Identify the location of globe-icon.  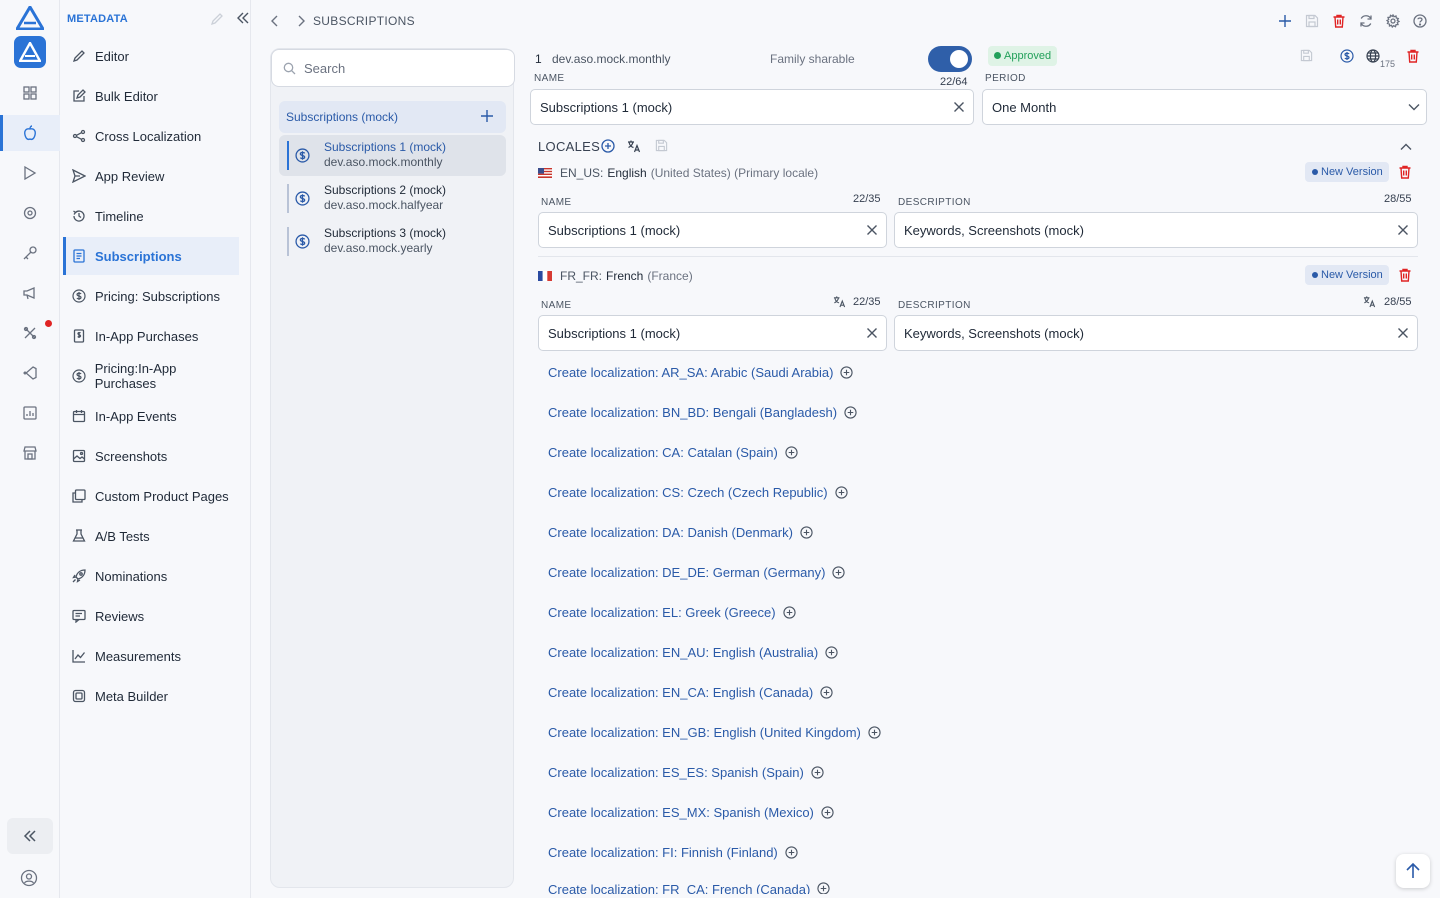
(1373, 56).